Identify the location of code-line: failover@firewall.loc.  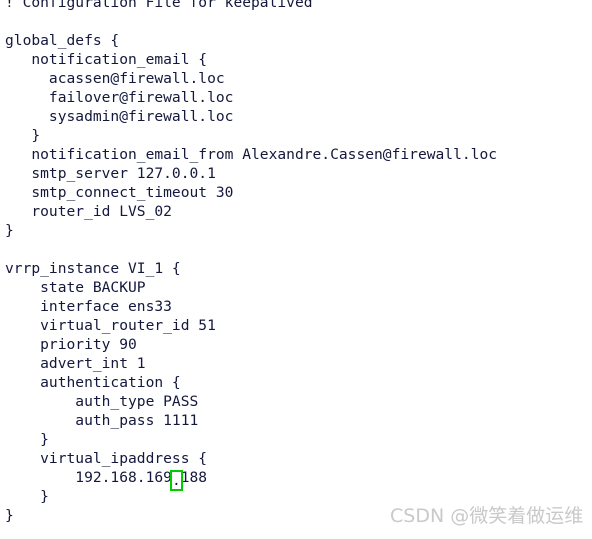
(119, 97).